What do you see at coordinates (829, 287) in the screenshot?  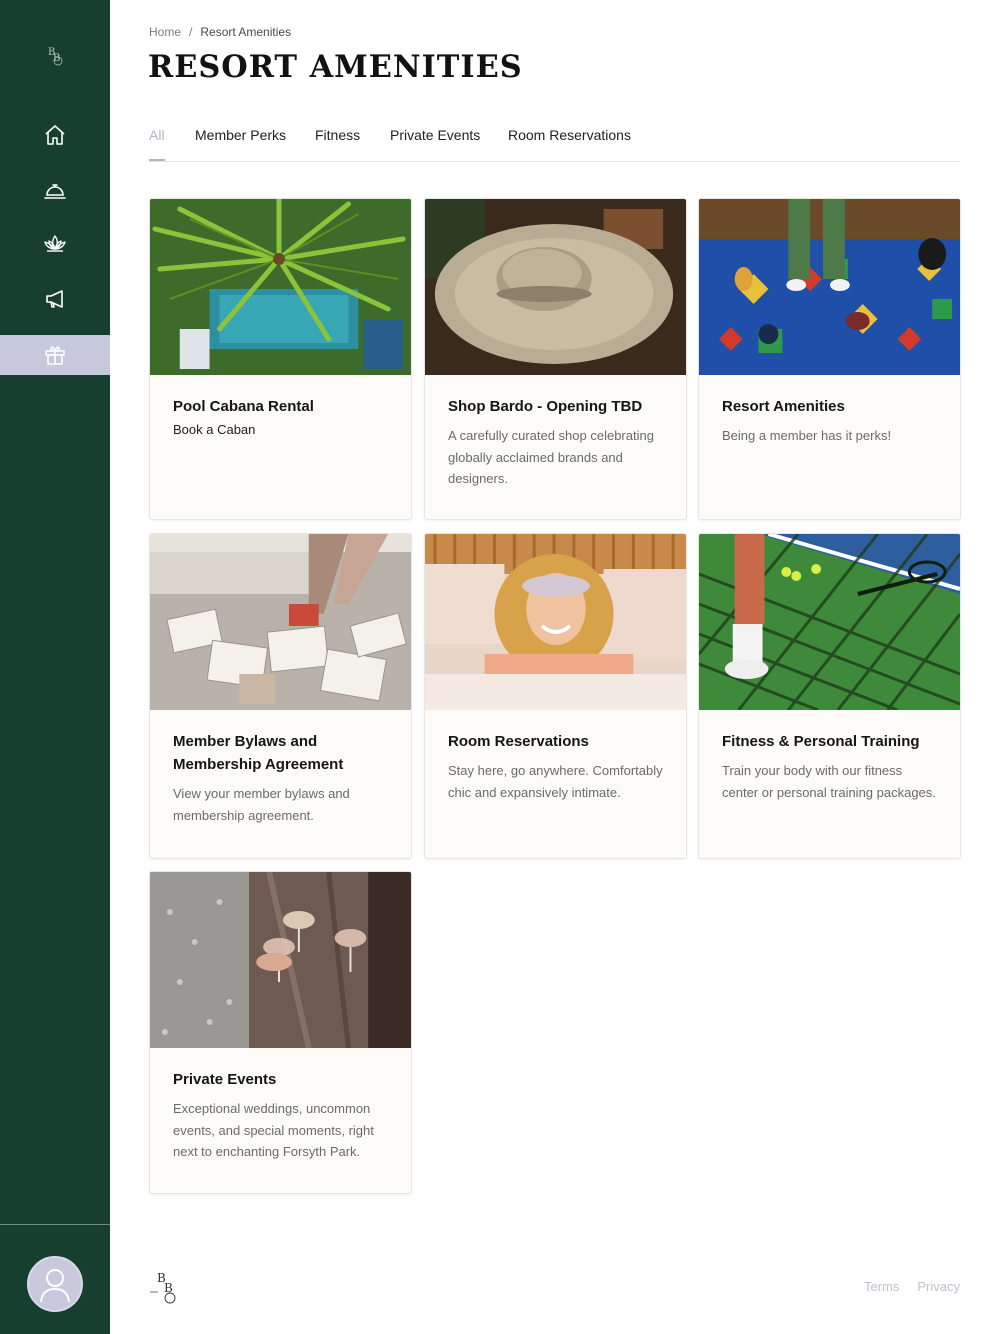 I see `patterned-rug-image` at bounding box center [829, 287].